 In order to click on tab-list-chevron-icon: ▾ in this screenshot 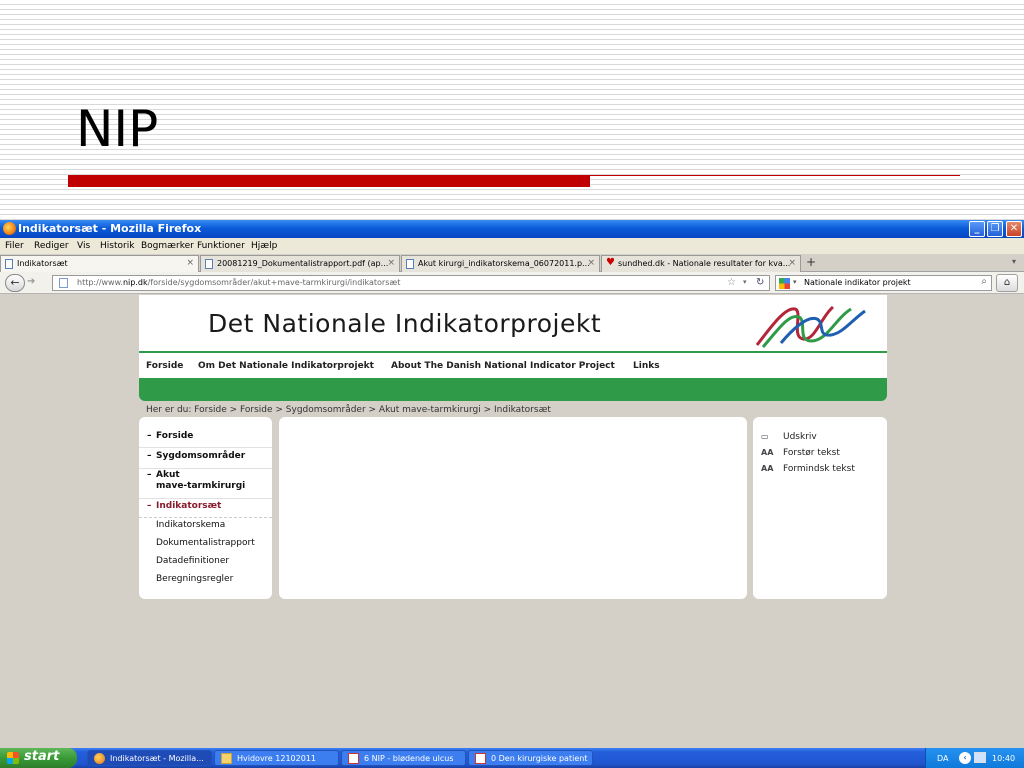, I will do `click(1014, 261)`.